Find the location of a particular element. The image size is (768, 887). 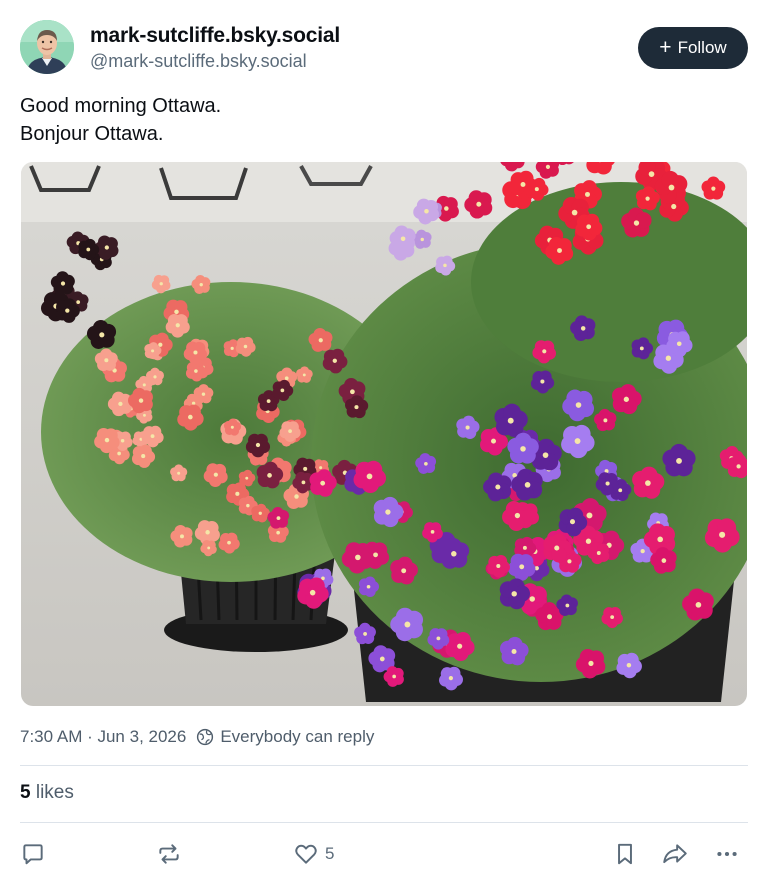

post-timestamp: 7:30 AM · Jun 3, 2026 is located at coordinates (103, 737).